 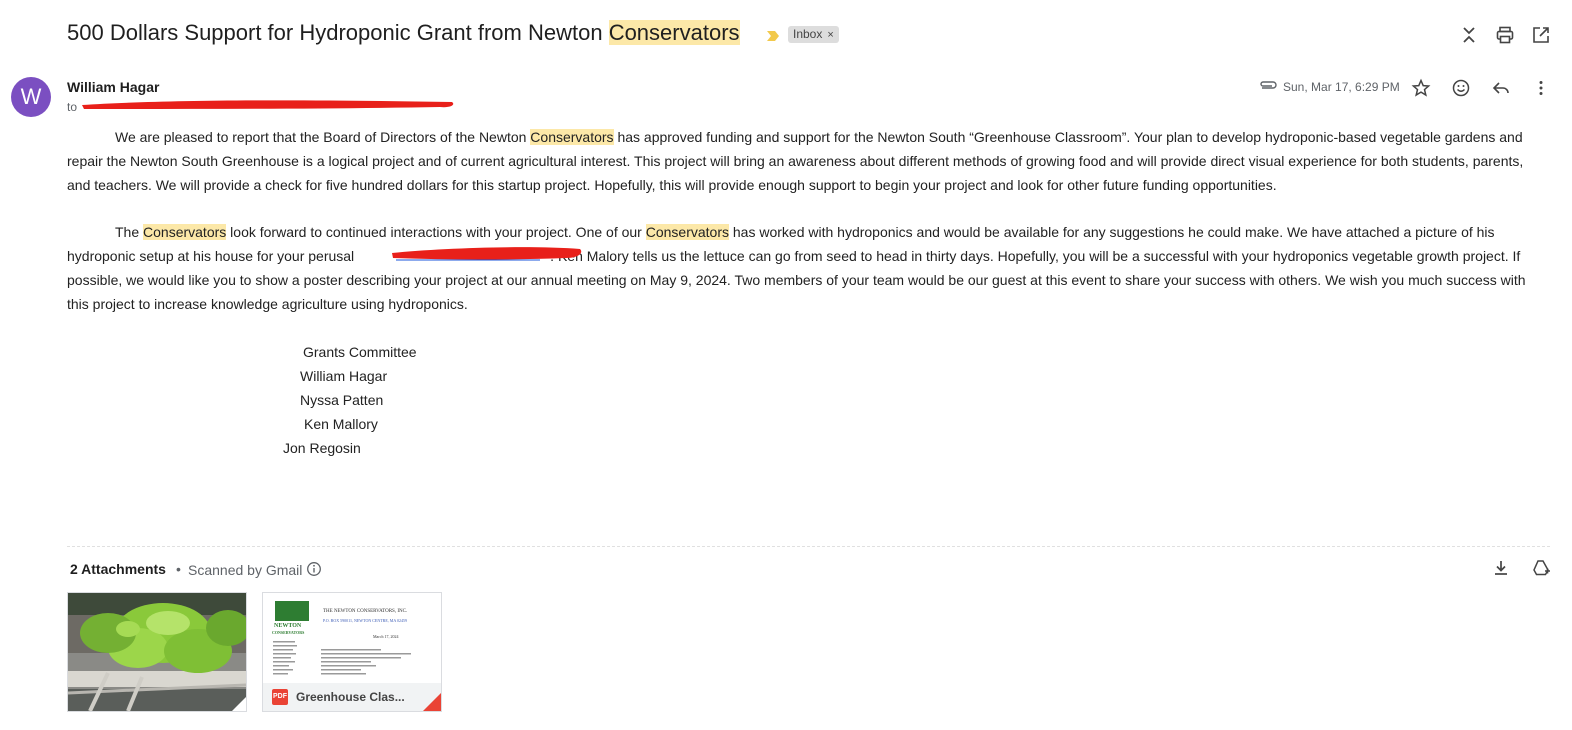 I want to click on doc-org-name: THE NEWTON CONSERVATORS, INC., so click(x=365, y=611).